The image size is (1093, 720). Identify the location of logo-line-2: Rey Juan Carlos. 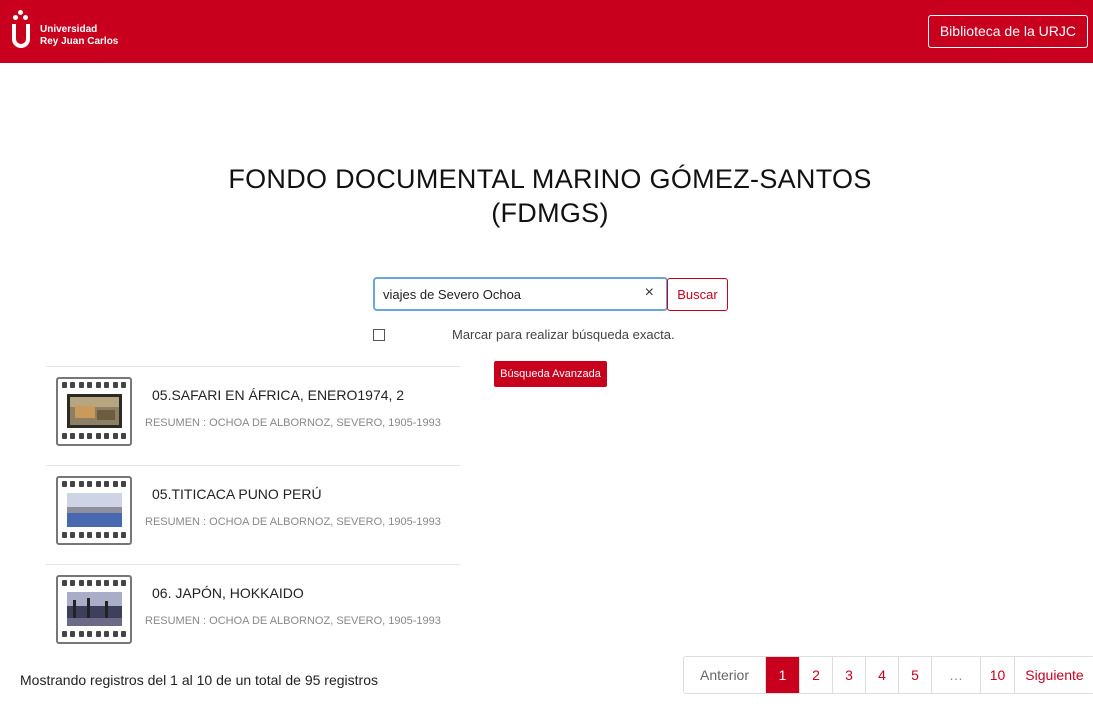
(79, 41).